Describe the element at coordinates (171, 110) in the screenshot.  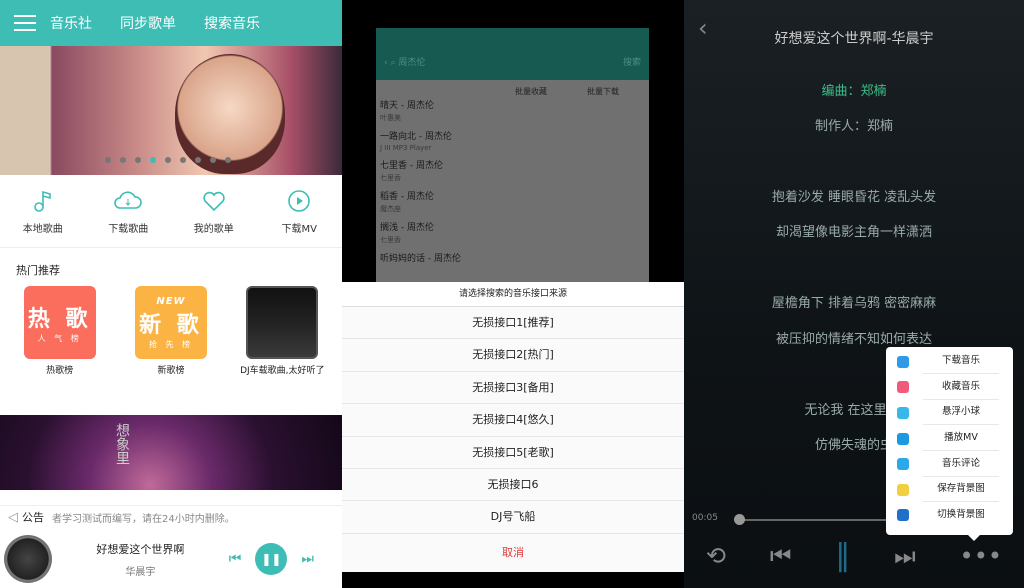
I see `banner-carousel` at that location.